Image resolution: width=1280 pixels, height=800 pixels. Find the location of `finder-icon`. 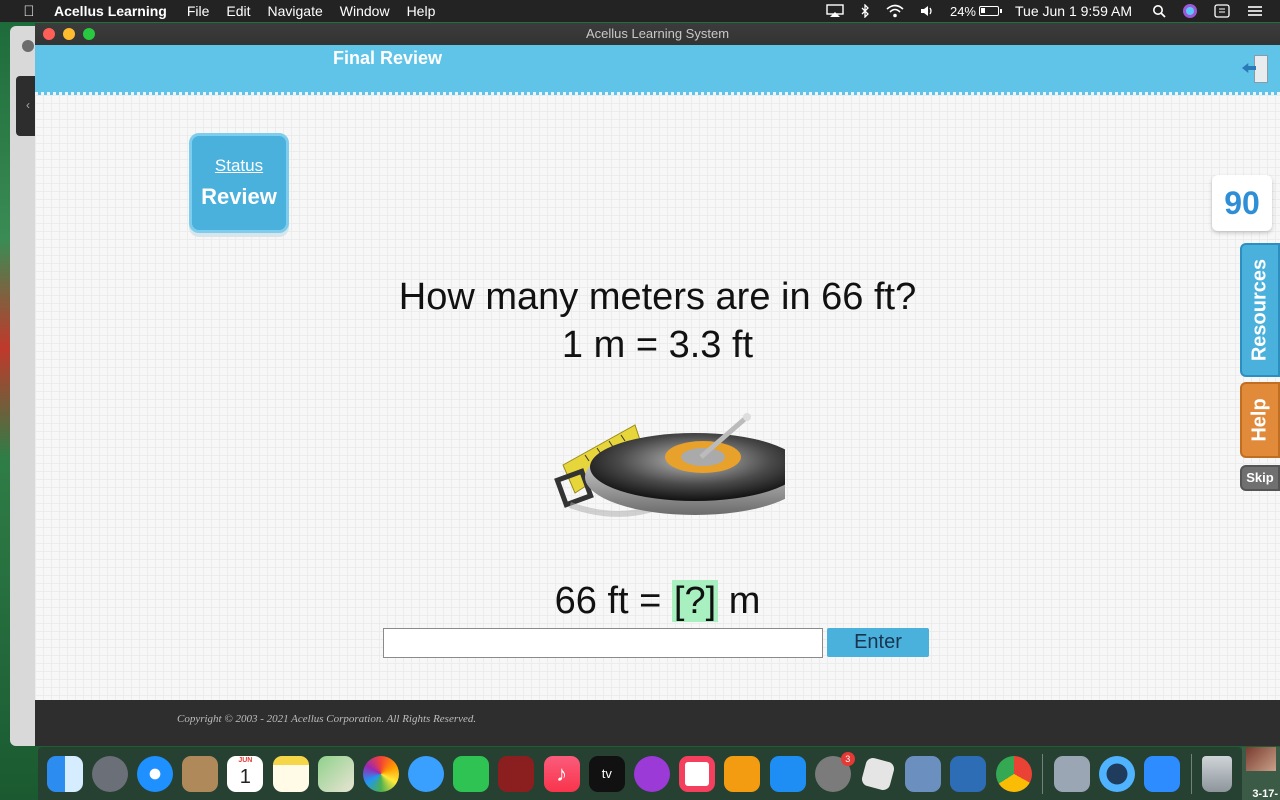

finder-icon is located at coordinates (64, 773).